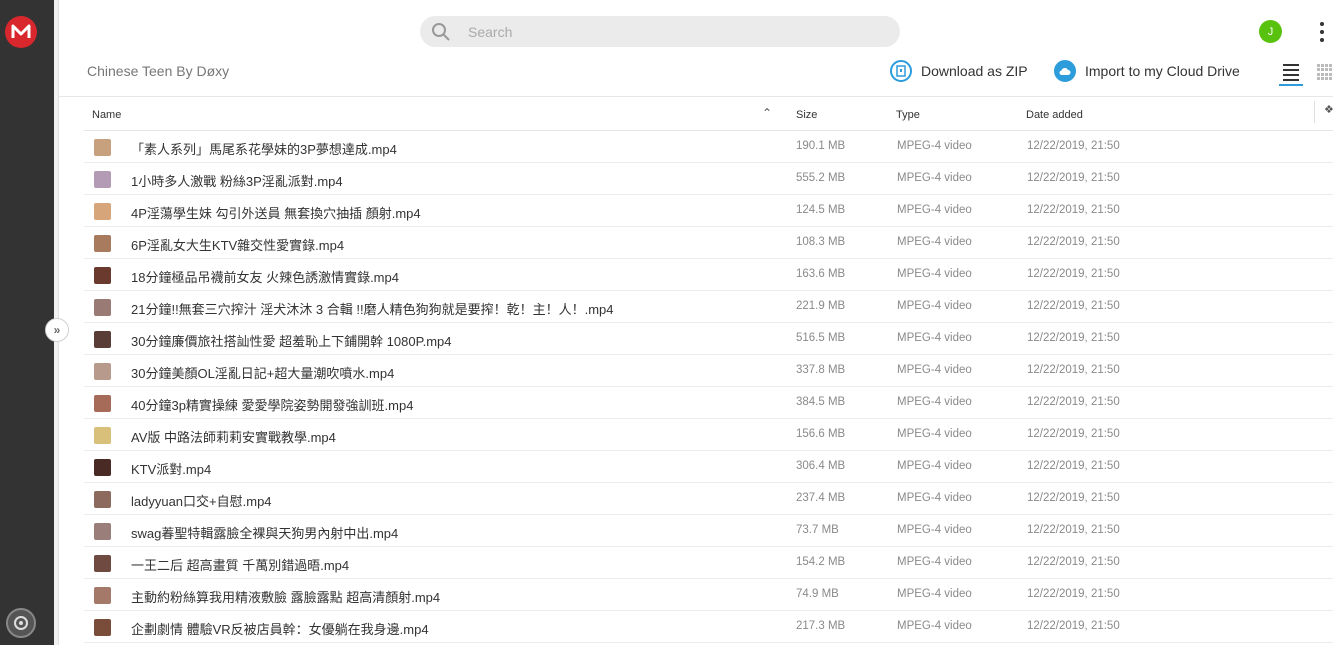 This screenshot has width=1333, height=645. Describe the element at coordinates (821, 434) in the screenshot. I see `file-size: 156.6 MB` at that location.